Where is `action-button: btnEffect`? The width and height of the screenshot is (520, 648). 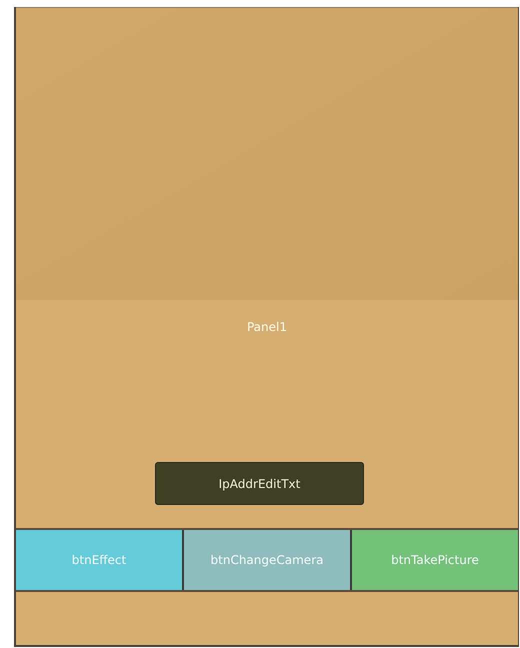
action-button: btnEffect is located at coordinates (100, 560).